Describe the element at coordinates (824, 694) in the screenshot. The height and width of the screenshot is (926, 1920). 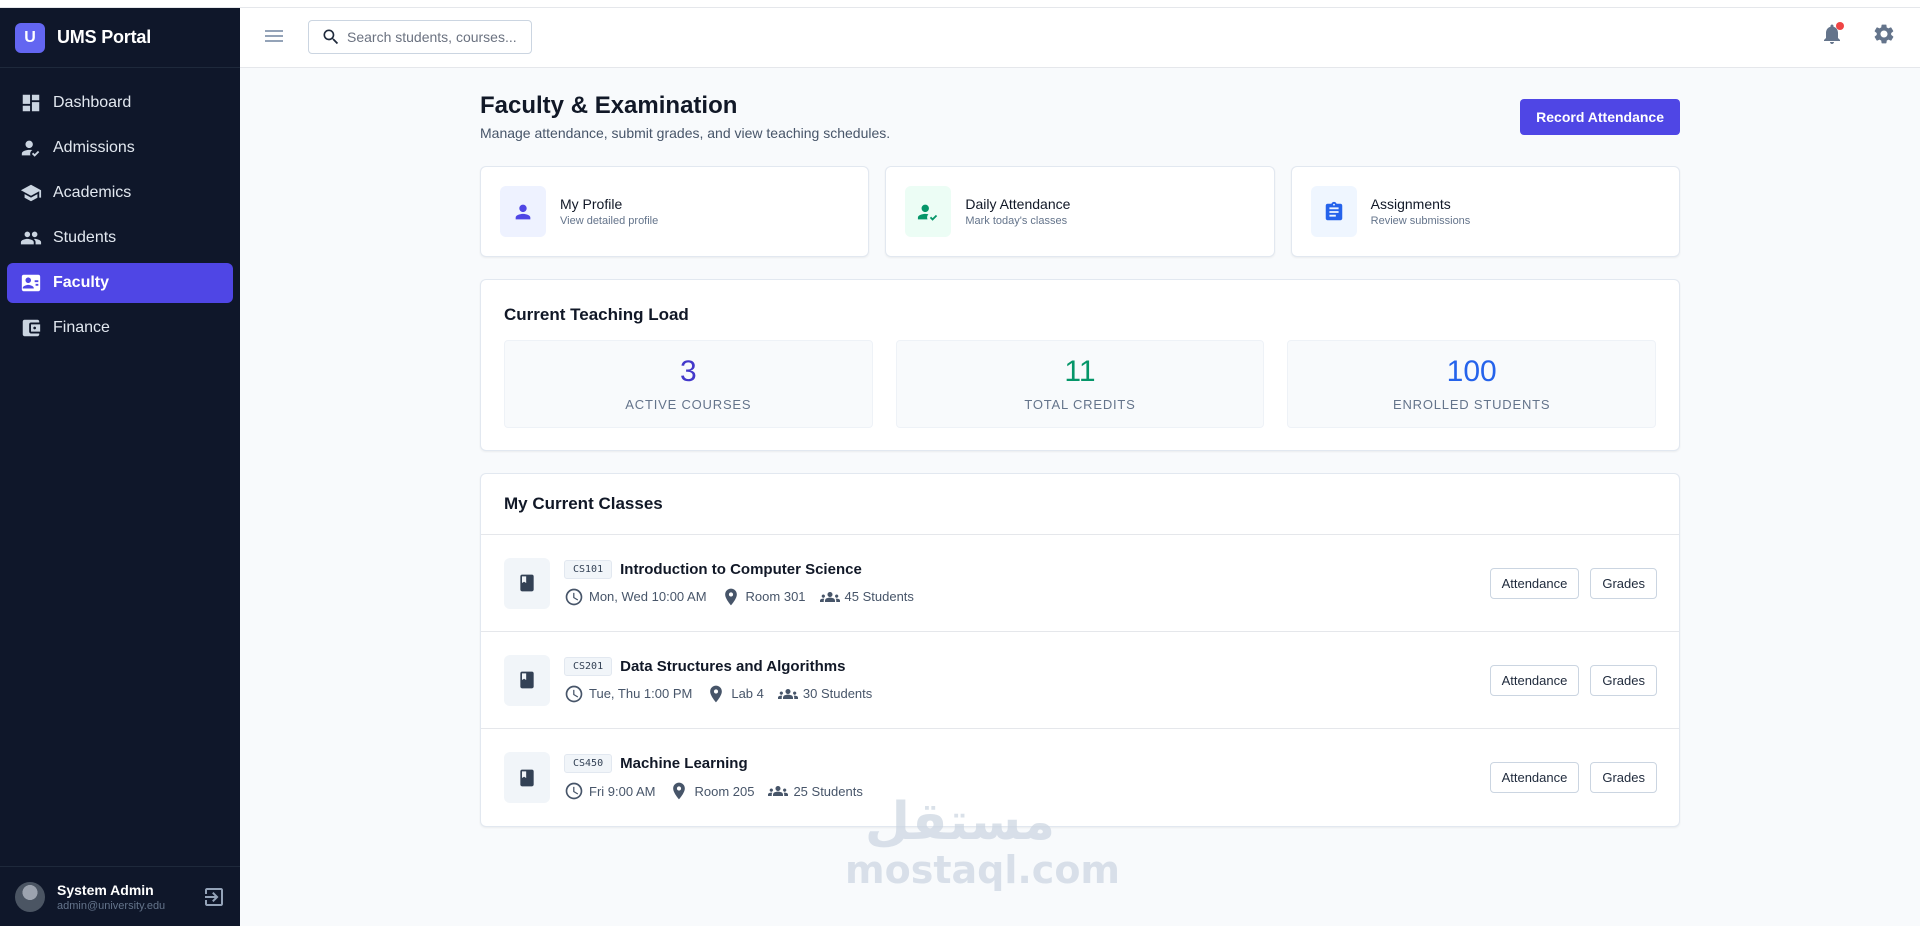
I see `class-students: 30 Students` at that location.